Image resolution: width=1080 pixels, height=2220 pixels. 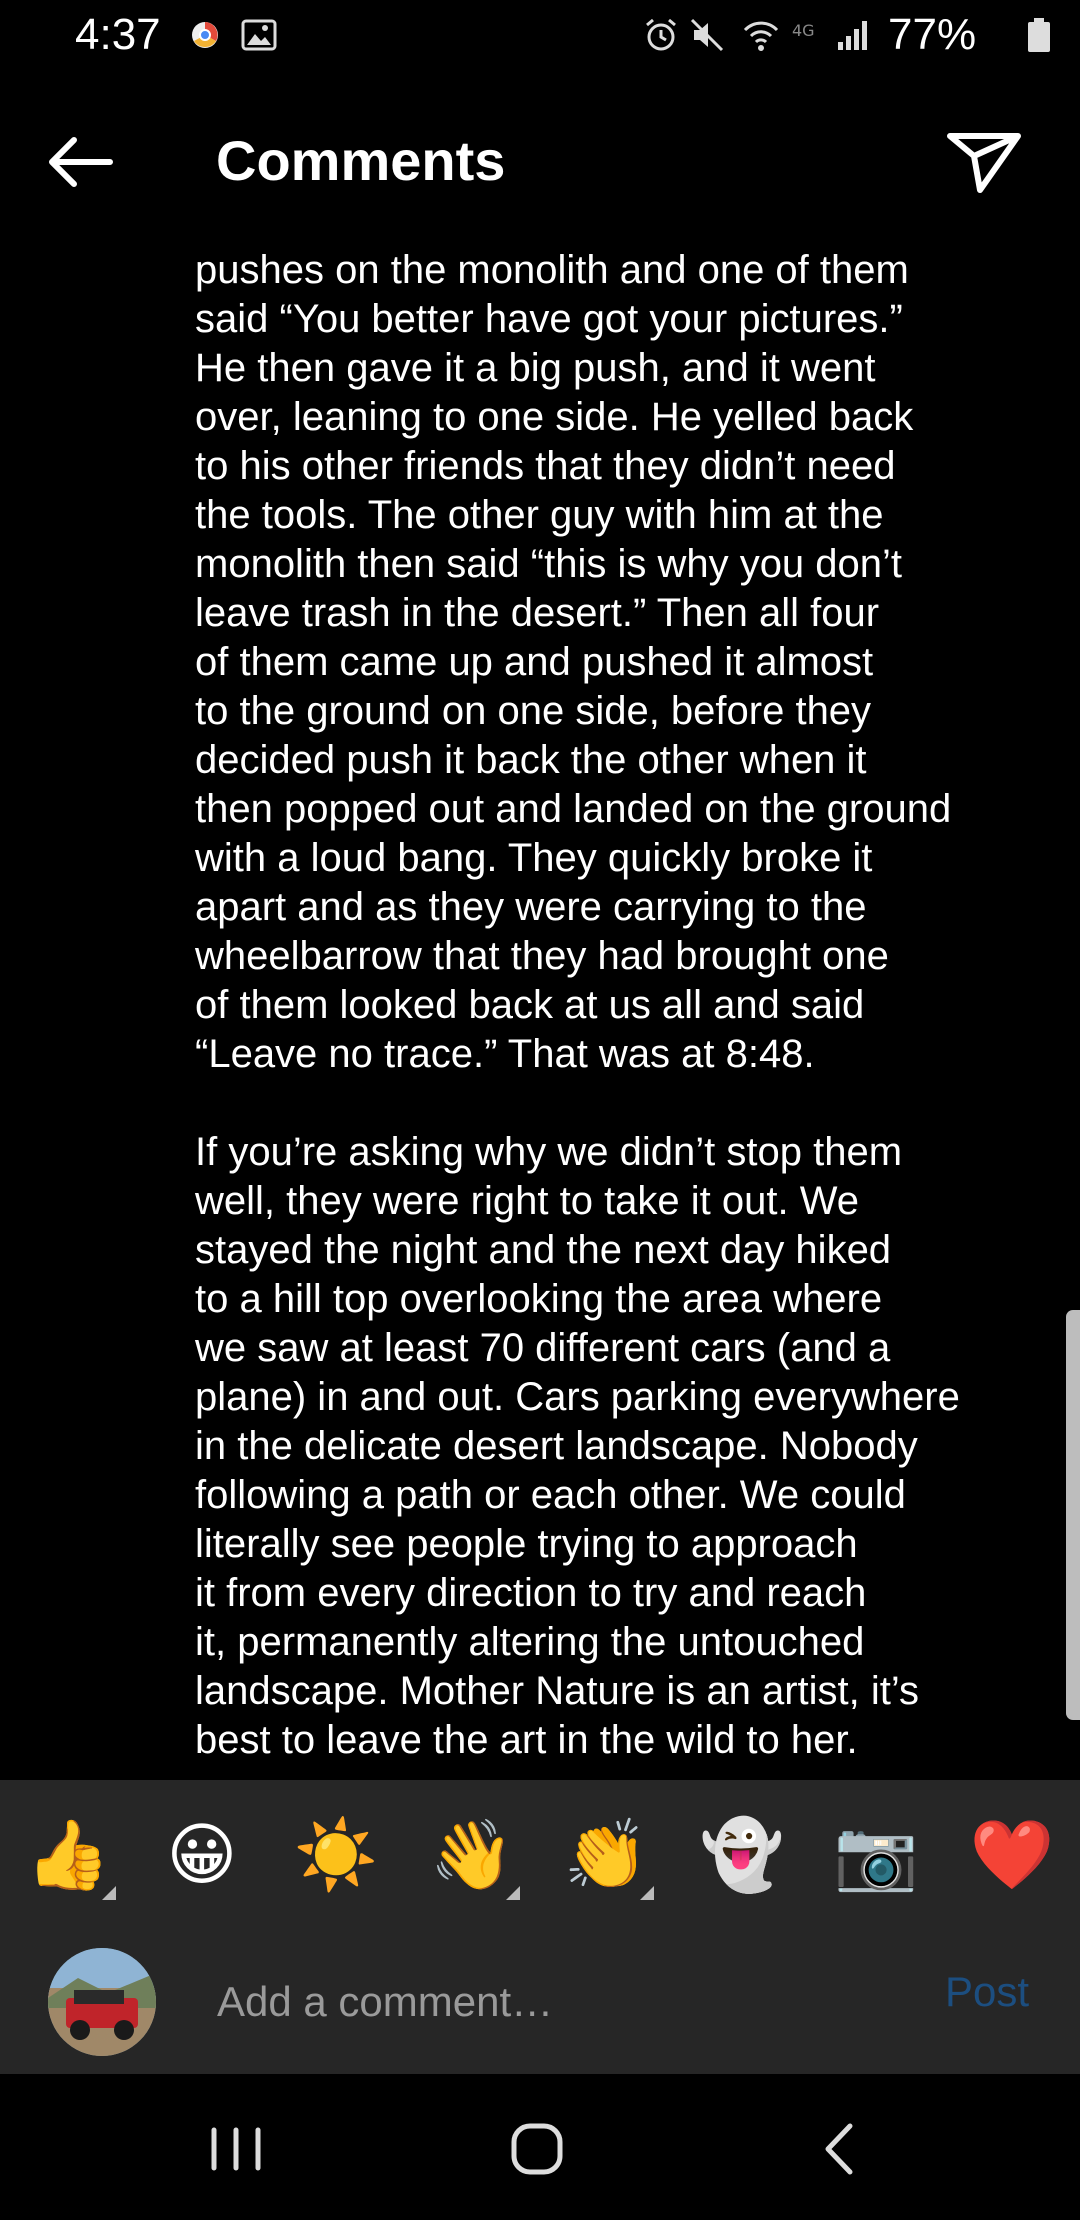 I want to click on sun-emoji-button: ☀️, so click(x=336, y=1855).